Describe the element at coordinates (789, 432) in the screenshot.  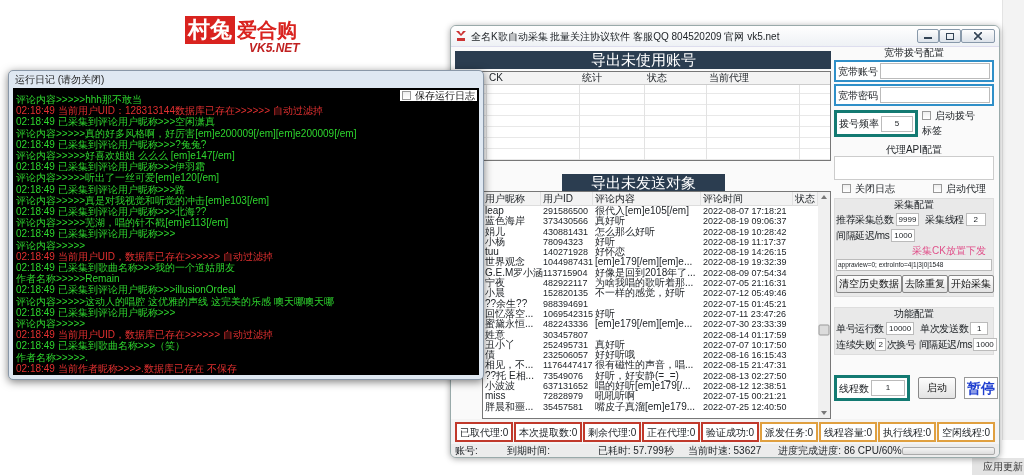
I see `counter: 派发任务:0` at that location.